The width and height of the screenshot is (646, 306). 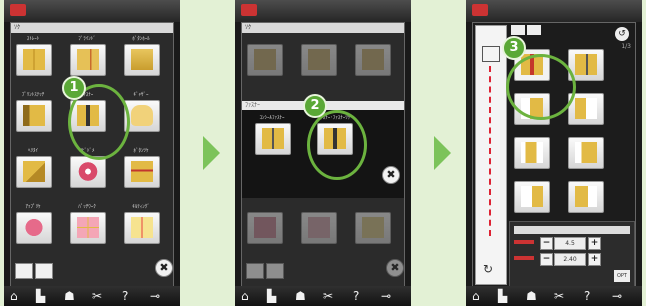 I want to click on category-patchwork: ﾊﾟｯﾁﾜｰｸ, so click(x=87, y=223).